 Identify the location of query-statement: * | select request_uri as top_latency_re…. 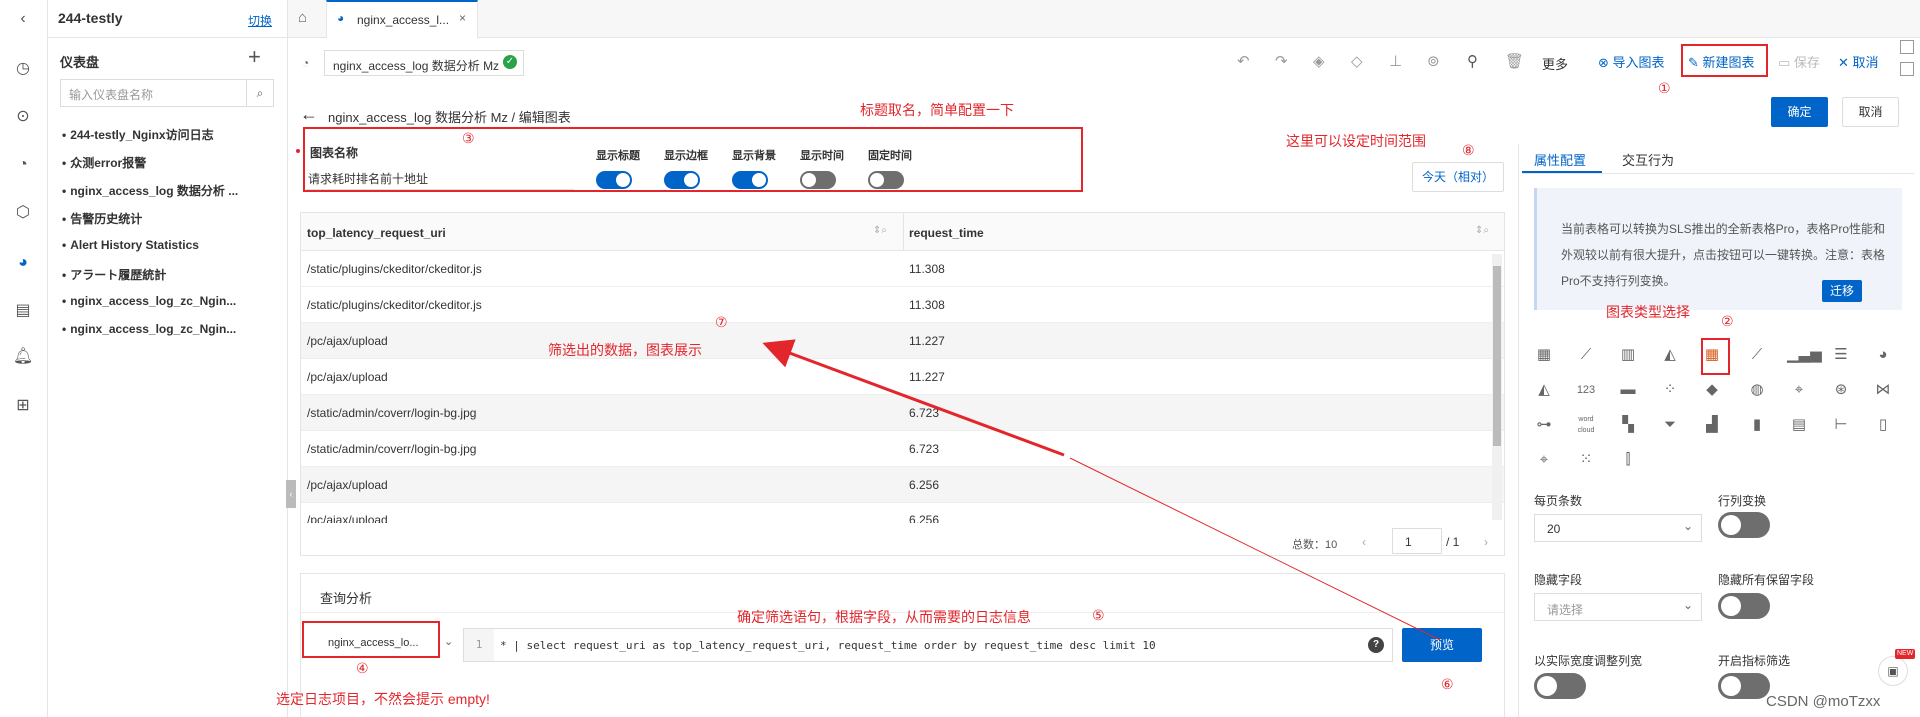
(828, 645).